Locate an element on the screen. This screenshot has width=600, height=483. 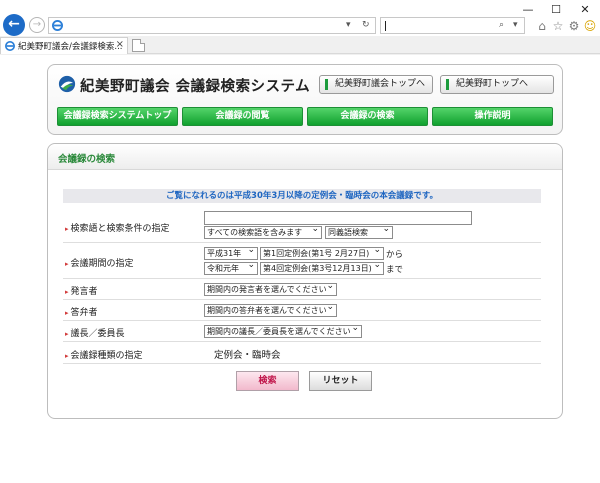
text-caret is located at coordinates (385, 26).